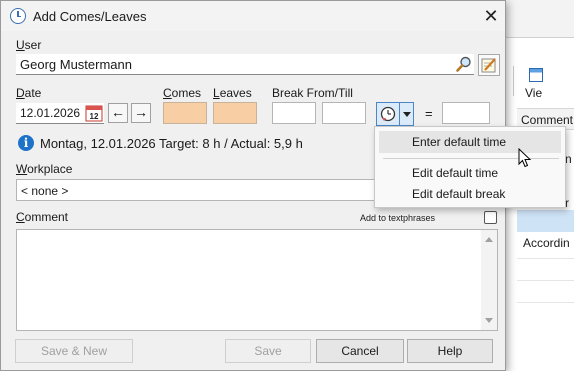  Describe the element at coordinates (344, 113) in the screenshot. I see `break-till-input` at that location.